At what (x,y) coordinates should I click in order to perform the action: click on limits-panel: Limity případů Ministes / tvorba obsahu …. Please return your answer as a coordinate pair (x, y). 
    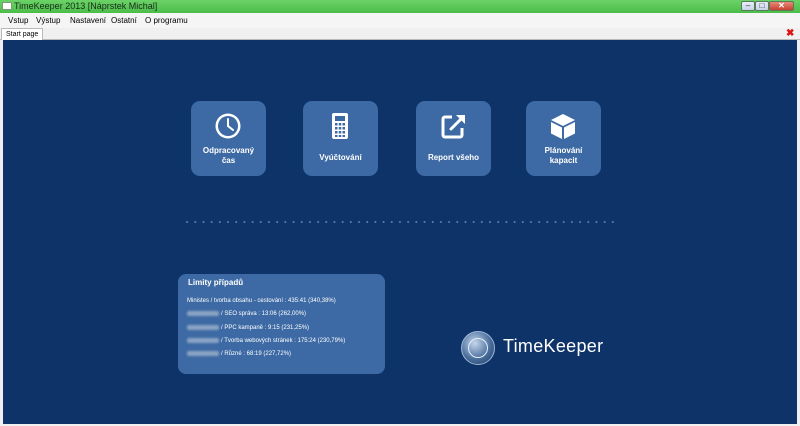
    Looking at the image, I should click on (281, 324).